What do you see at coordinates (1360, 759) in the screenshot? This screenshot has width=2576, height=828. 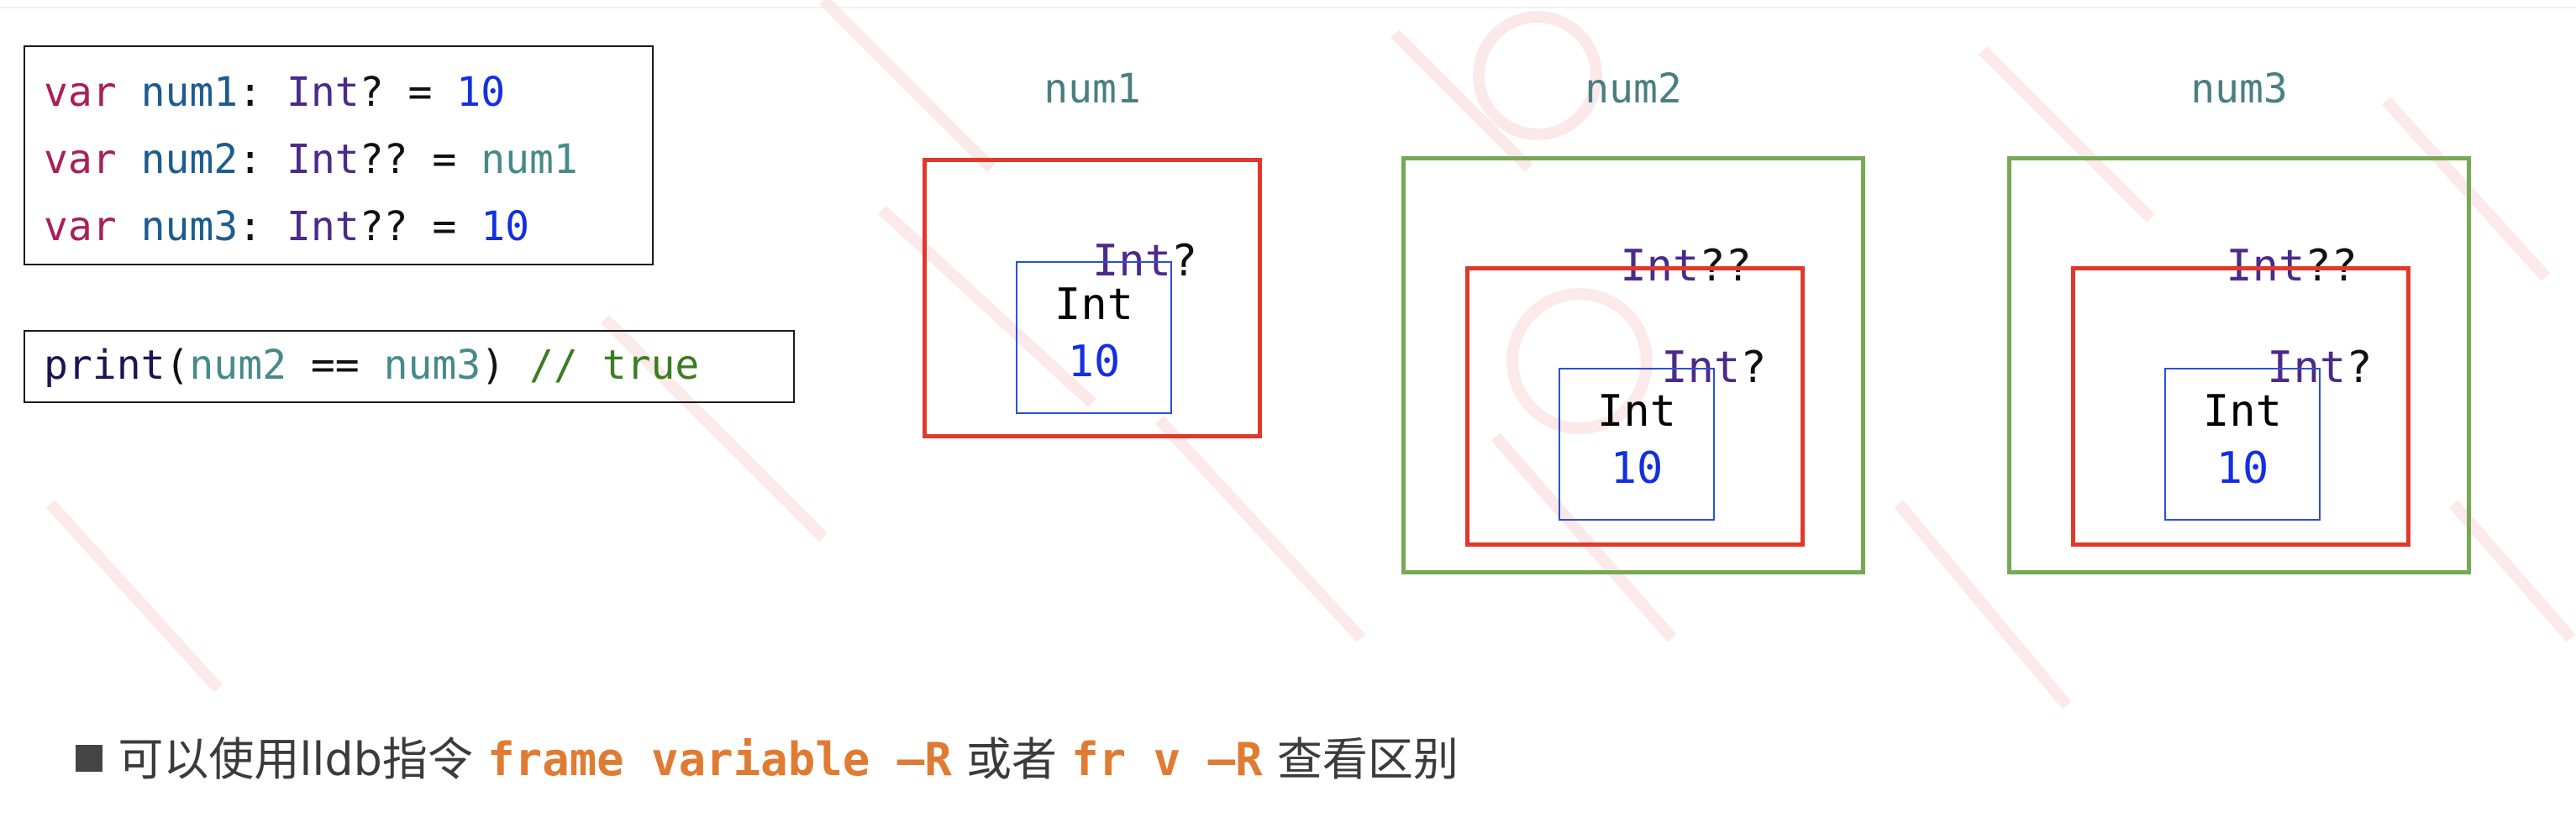 I see `note-suffix: 查看区别` at bounding box center [1360, 759].